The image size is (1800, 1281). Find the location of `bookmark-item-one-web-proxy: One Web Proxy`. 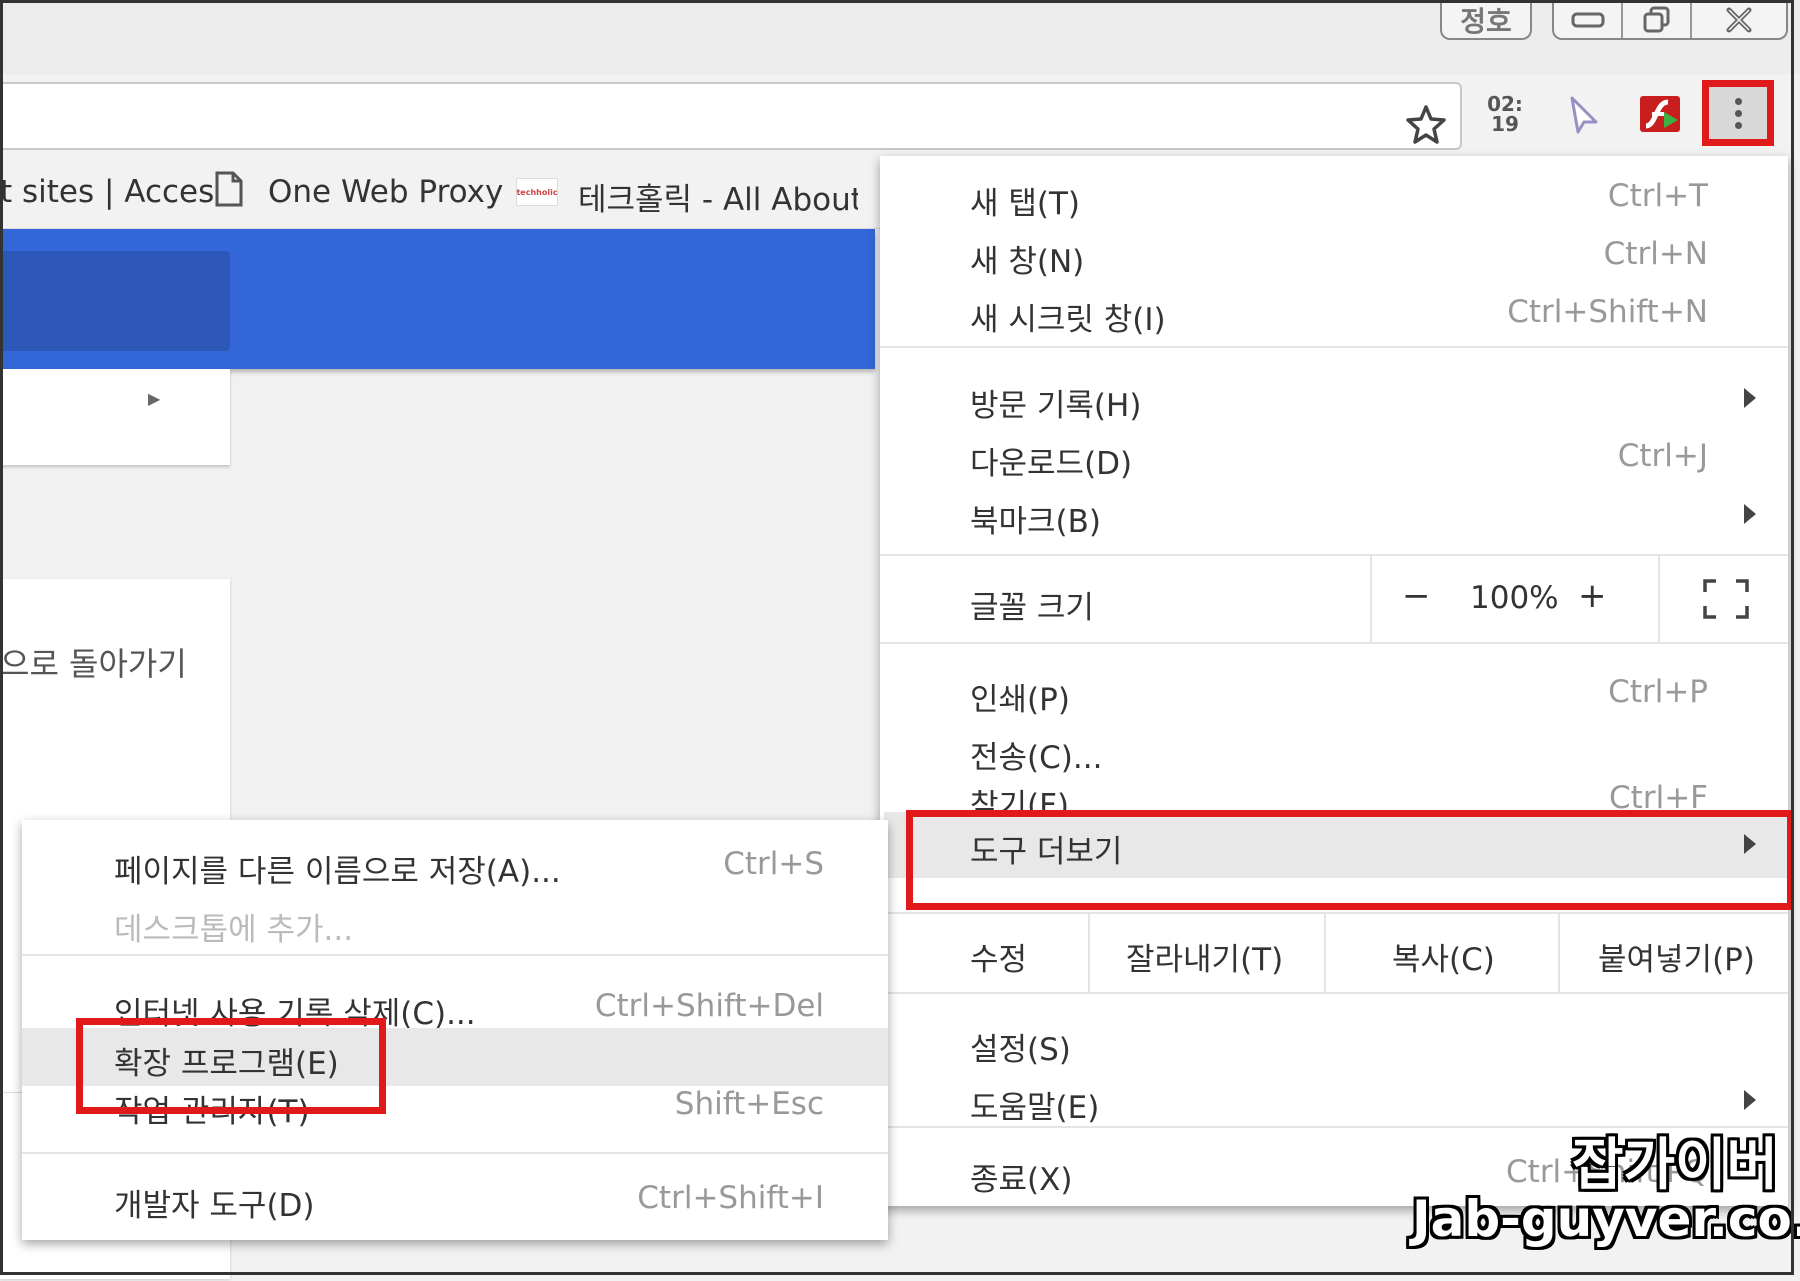

bookmark-item-one-web-proxy: One Web Proxy is located at coordinates (385, 192).